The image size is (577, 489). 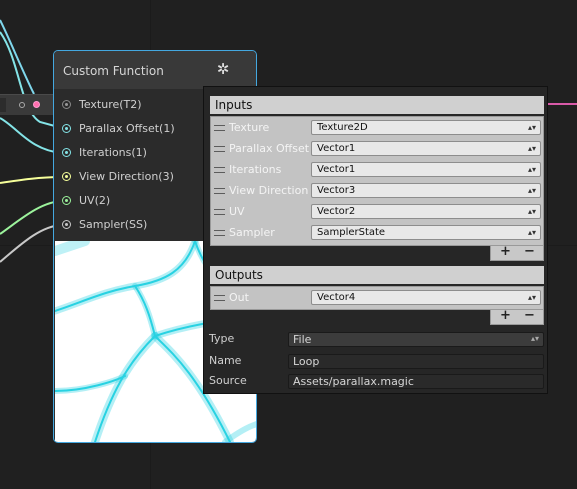 What do you see at coordinates (3, 105) in the screenshot?
I see `upstream-value-field` at bounding box center [3, 105].